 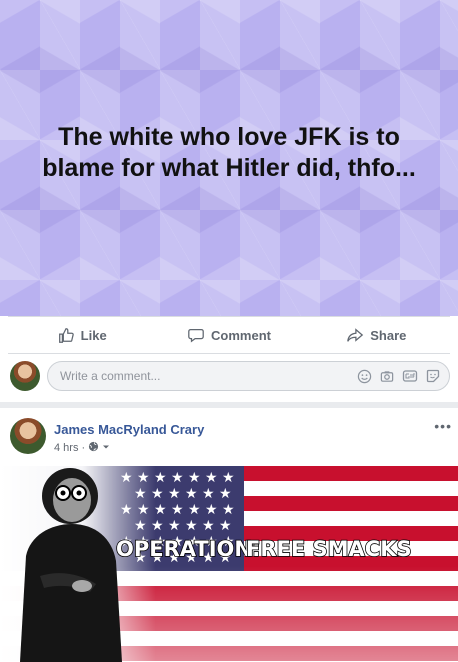 I want to click on post-meta: 4 hrs ·, so click(x=129, y=448).